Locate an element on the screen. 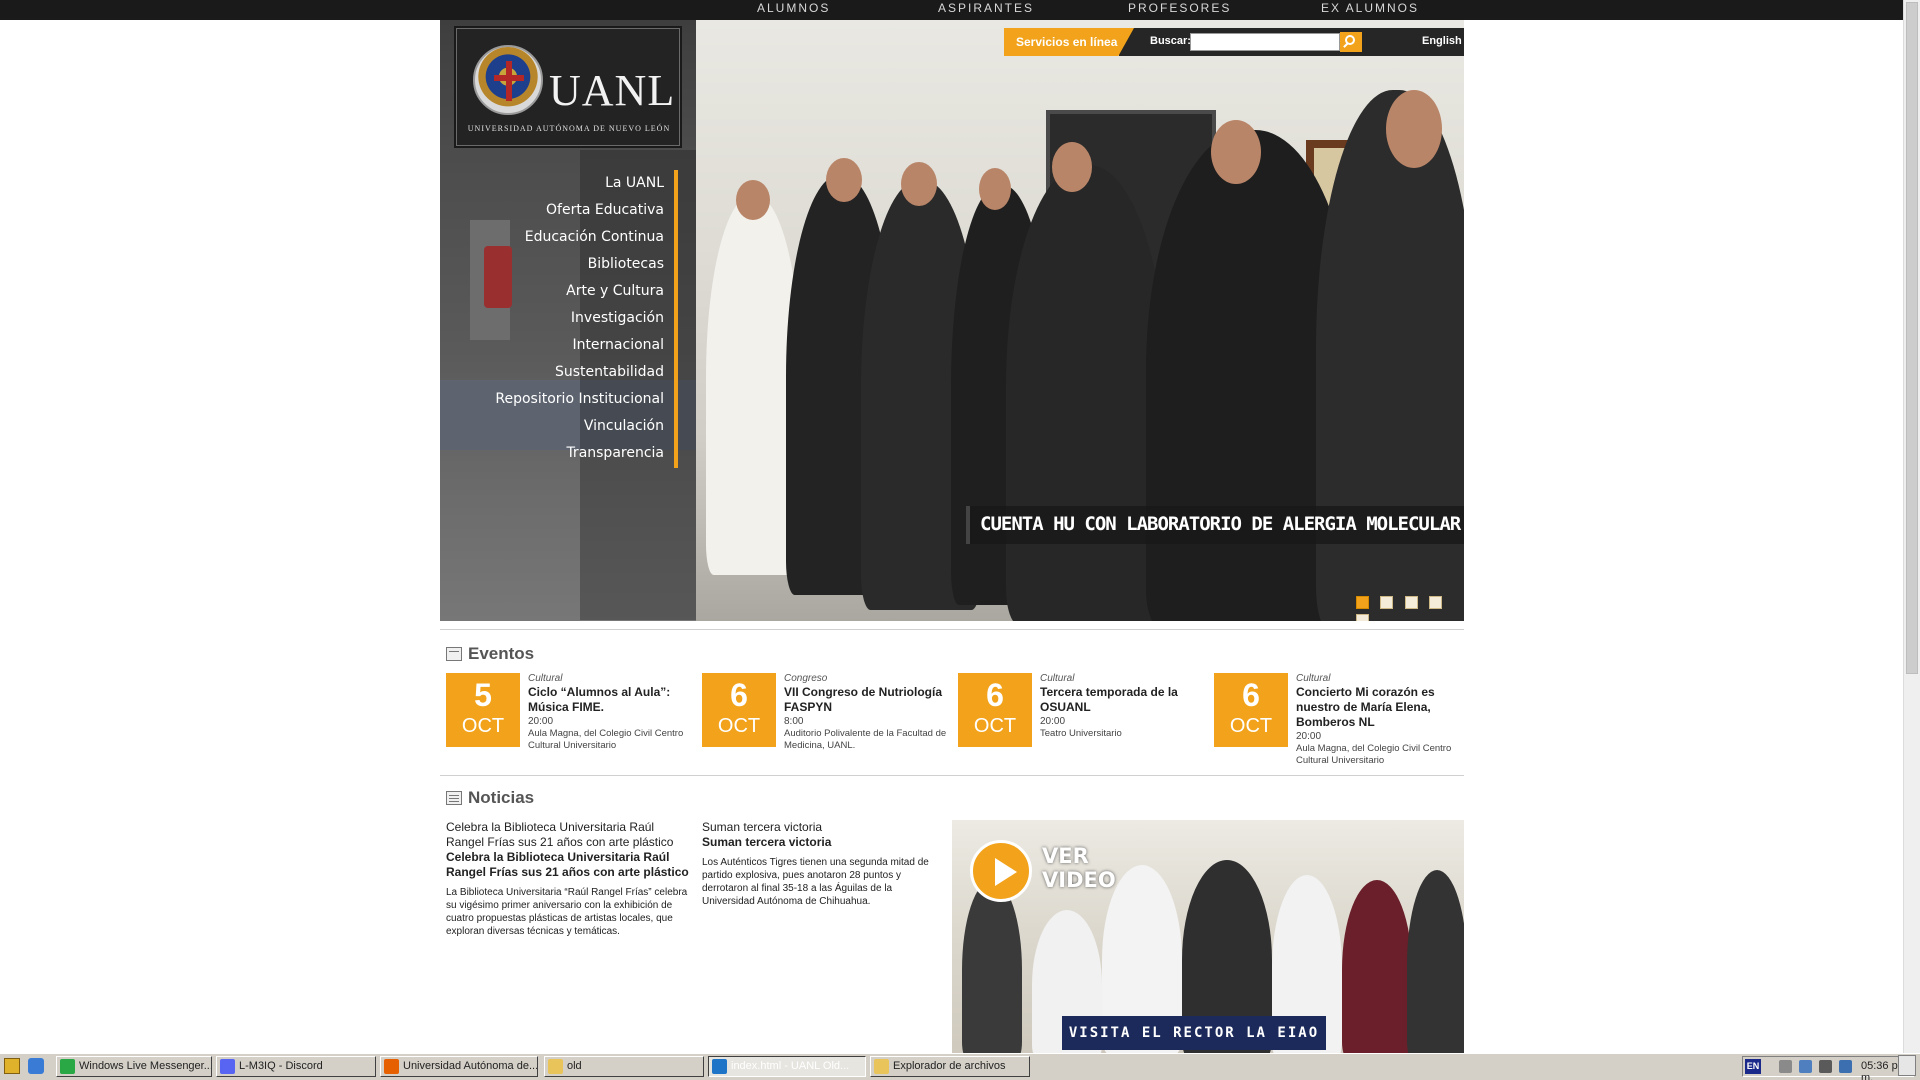 Image resolution: width=1920 pixels, height=1080 pixels. nav-item-educacion-continua: Educación Continua is located at coordinates (561, 237).